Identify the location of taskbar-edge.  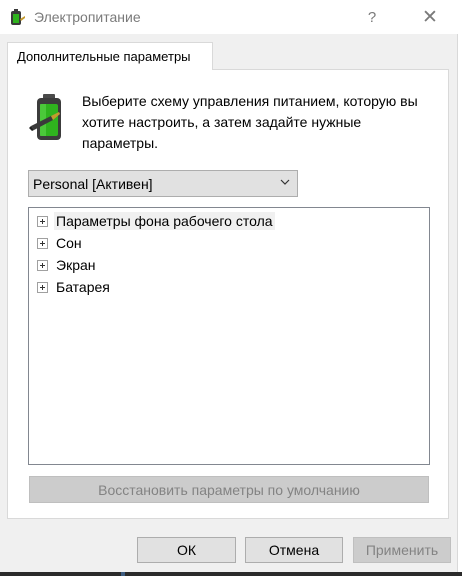
(231, 574).